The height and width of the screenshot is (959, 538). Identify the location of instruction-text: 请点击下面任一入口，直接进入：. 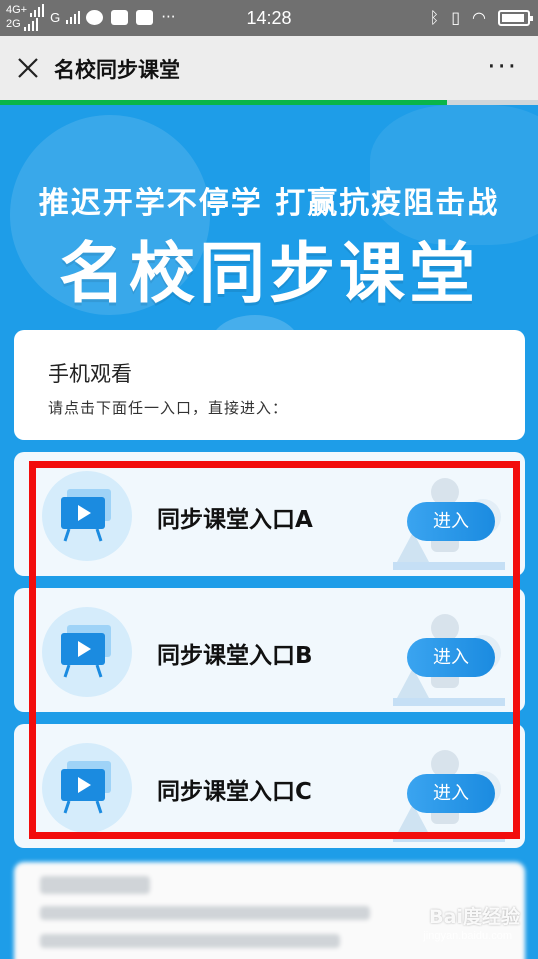
(168, 408).